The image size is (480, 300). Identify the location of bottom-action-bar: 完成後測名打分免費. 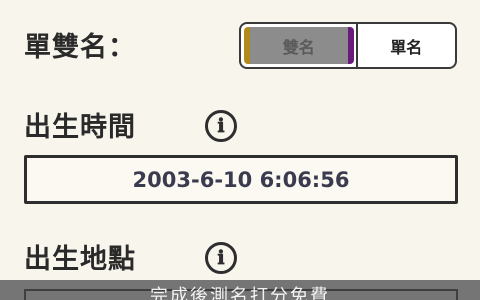
(240, 290).